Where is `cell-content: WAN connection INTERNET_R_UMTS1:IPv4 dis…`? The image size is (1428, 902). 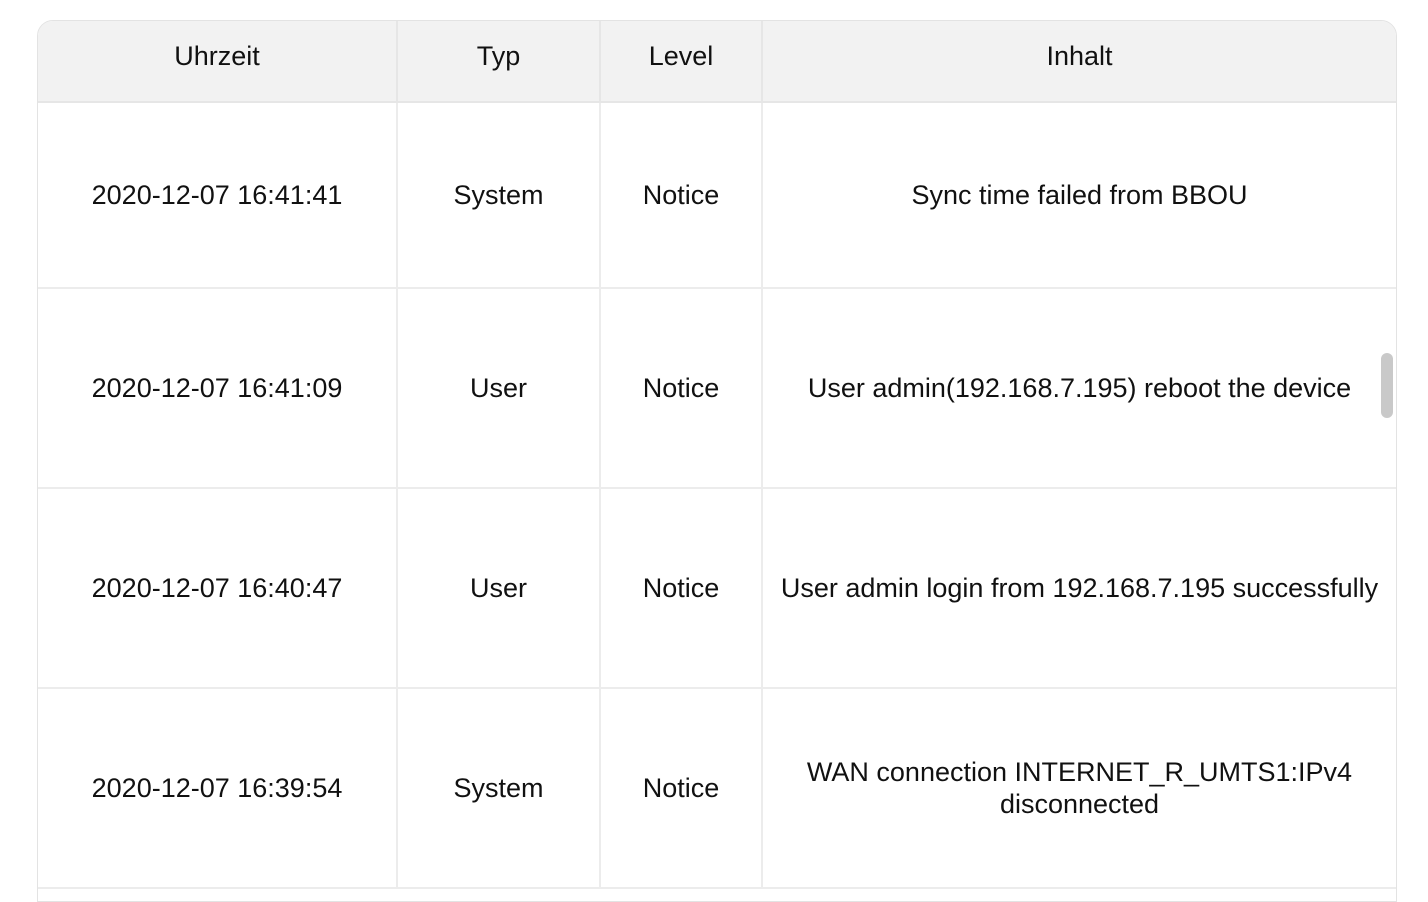 cell-content: WAN connection INTERNET_R_UMTS1:IPv4 dis… is located at coordinates (1079, 788).